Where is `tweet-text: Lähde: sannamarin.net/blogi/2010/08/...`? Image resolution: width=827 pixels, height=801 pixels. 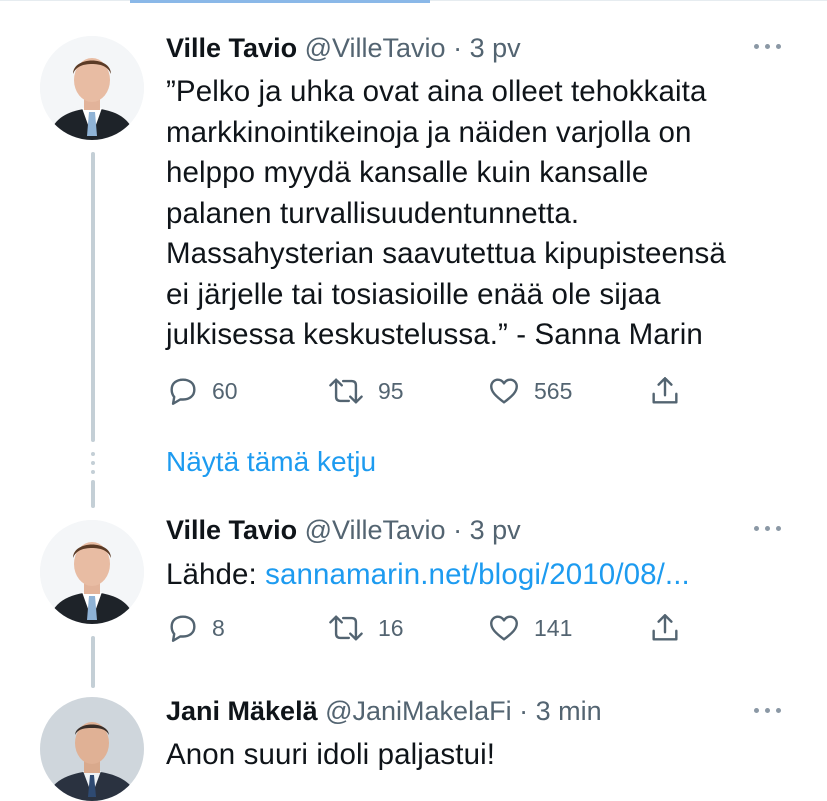 tweet-text: Lähde: sannamarin.net/blogi/2010/08/... is located at coordinates (486, 575).